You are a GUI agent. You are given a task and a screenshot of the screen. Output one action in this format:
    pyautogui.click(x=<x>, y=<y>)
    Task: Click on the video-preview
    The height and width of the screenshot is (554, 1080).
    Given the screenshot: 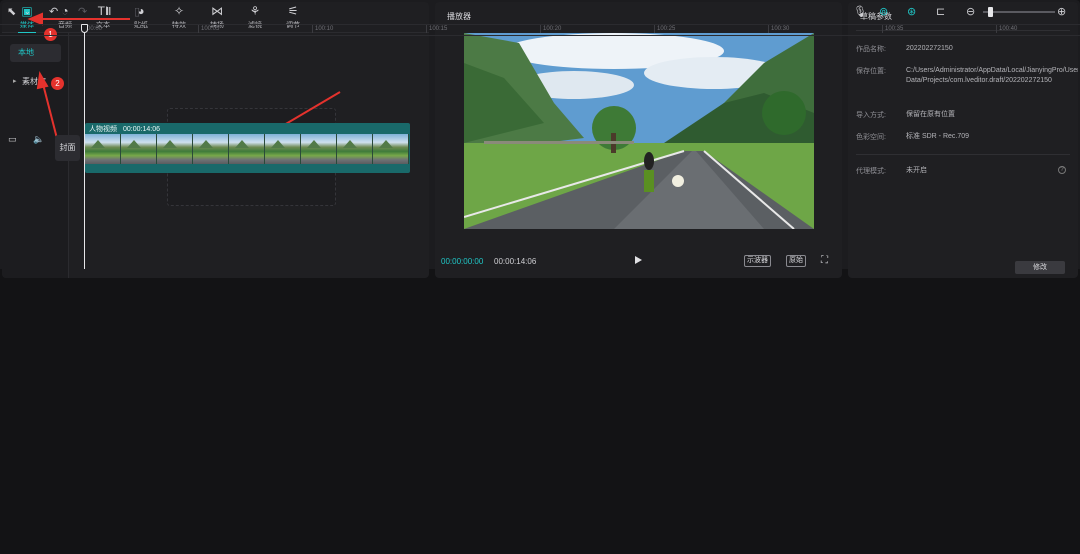 What is the action you would take?
    pyautogui.click(x=639, y=131)
    